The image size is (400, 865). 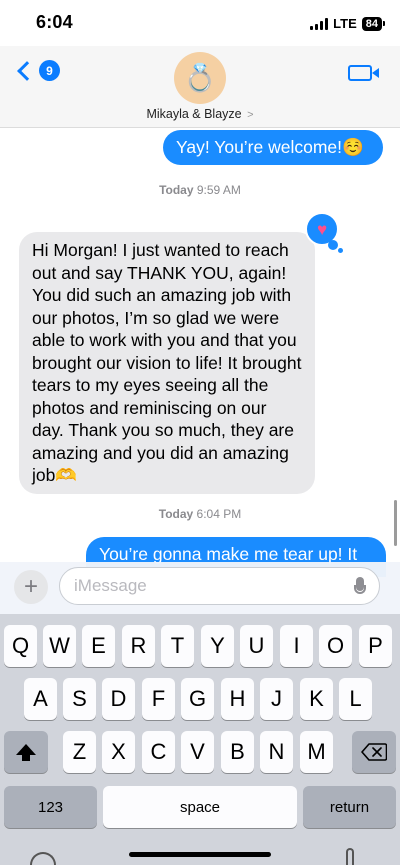 I want to click on unread-count-badge: 9, so click(x=49, y=70).